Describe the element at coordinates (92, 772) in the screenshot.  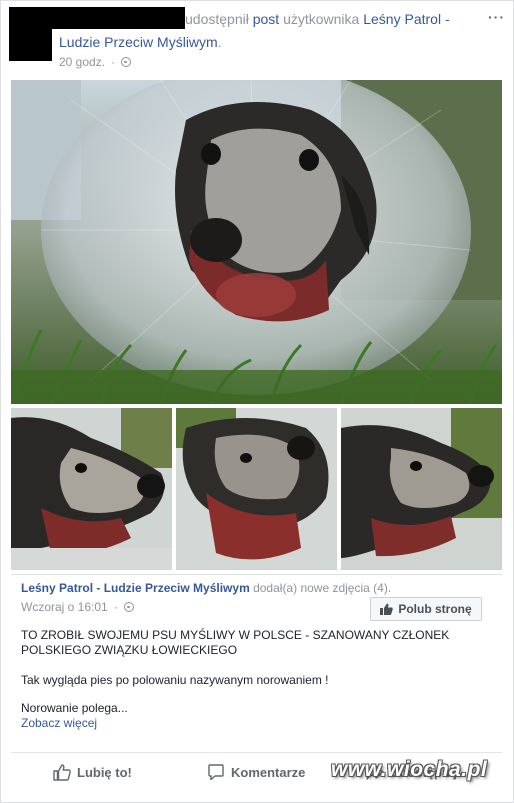
I see `like-button: Lubię to!` at that location.